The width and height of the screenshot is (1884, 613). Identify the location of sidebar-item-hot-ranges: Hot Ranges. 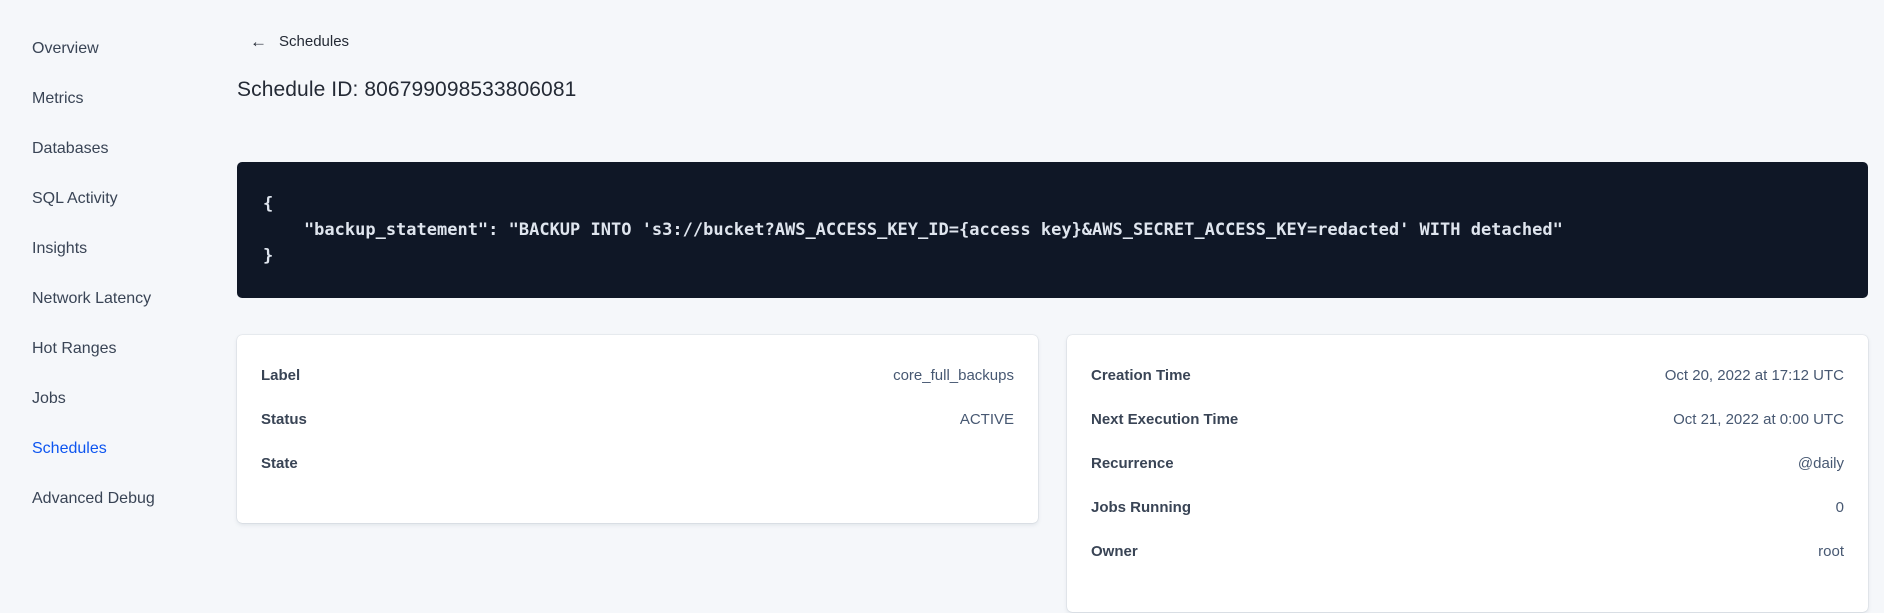
(116, 349).